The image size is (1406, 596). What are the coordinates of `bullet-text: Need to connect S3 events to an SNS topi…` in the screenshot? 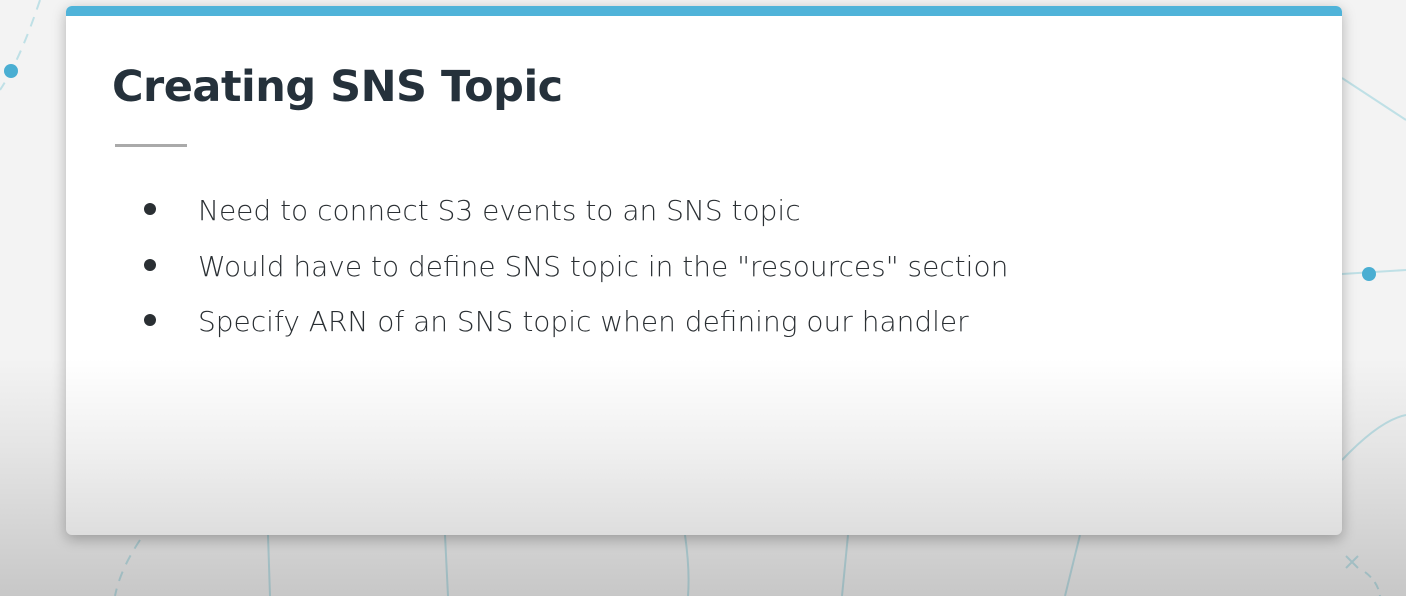 It's located at (499, 210).